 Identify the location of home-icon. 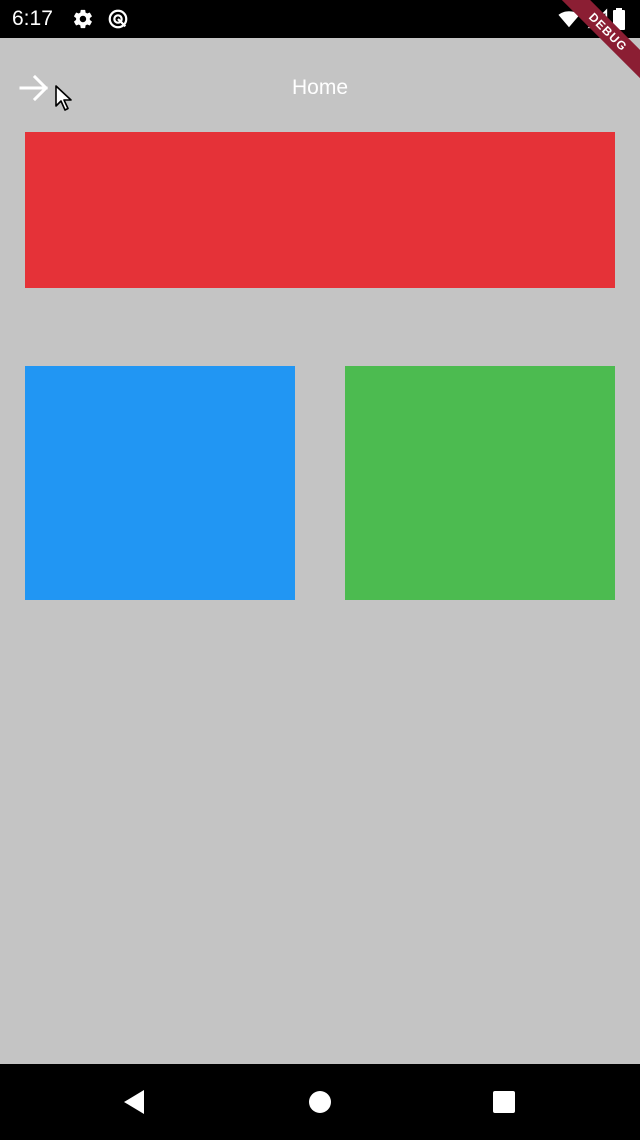
(320, 1102).